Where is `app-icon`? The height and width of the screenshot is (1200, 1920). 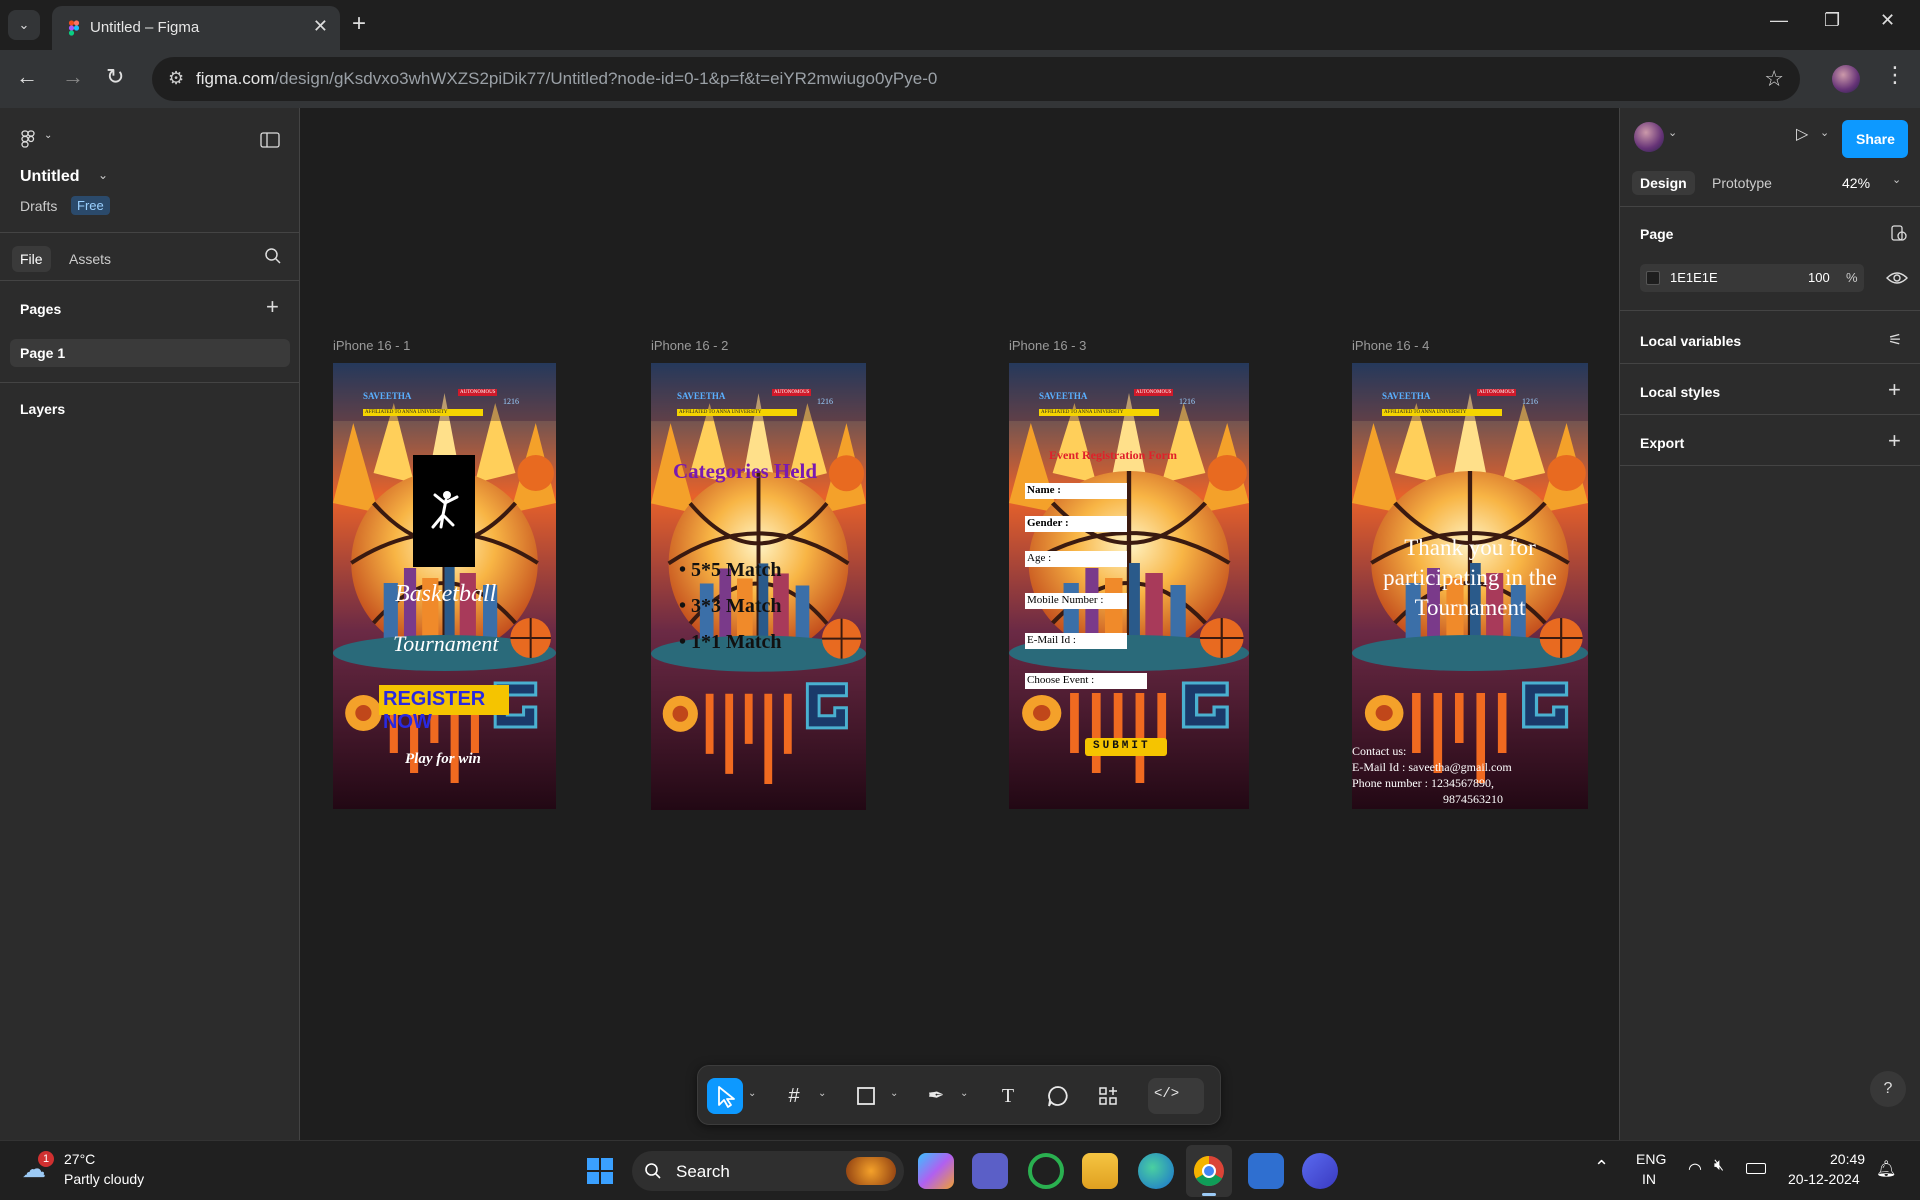
app-icon is located at coordinates (1320, 1171).